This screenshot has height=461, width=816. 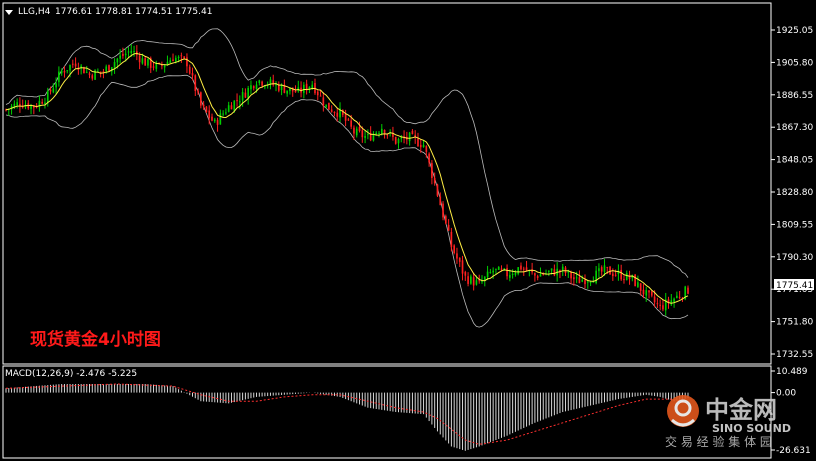 What do you see at coordinates (71, 374) in the screenshot?
I see `macd-label: MACD(12,26,9) -2.476 -5.225` at bounding box center [71, 374].